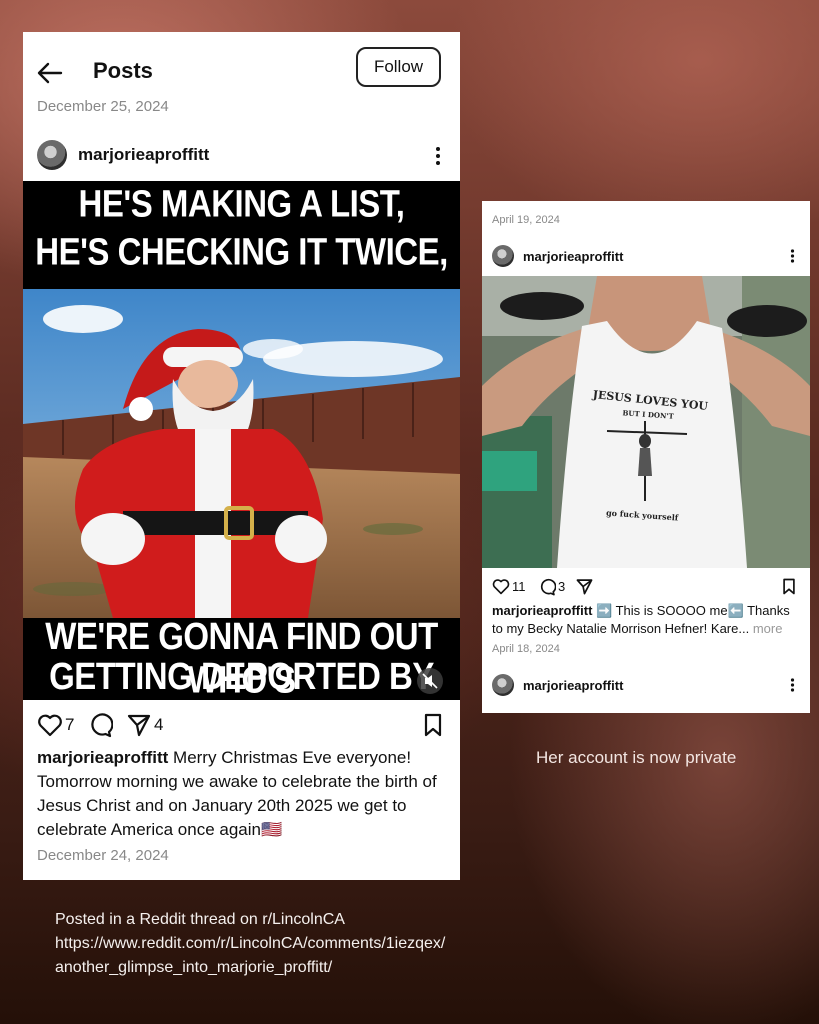 Image resolution: width=819 pixels, height=1024 pixels. I want to click on meme-top-line-2: HE'S CHECKING IT TWICE,, so click(241, 251).